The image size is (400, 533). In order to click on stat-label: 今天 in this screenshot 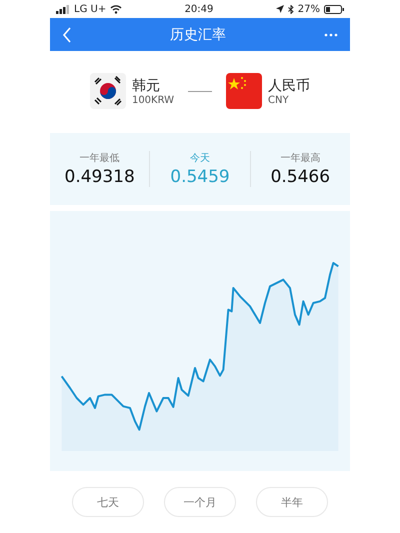, I will do `click(200, 158)`.